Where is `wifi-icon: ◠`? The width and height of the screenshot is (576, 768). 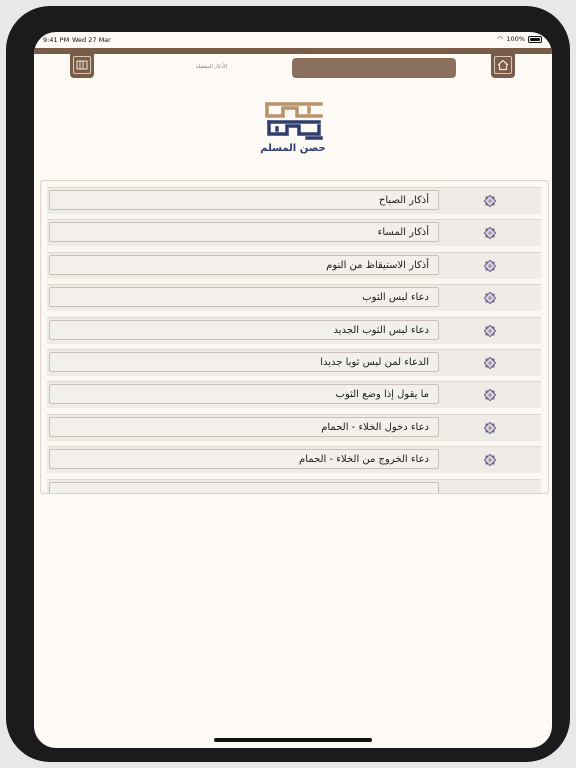
wifi-icon: ◠ is located at coordinates (500, 39).